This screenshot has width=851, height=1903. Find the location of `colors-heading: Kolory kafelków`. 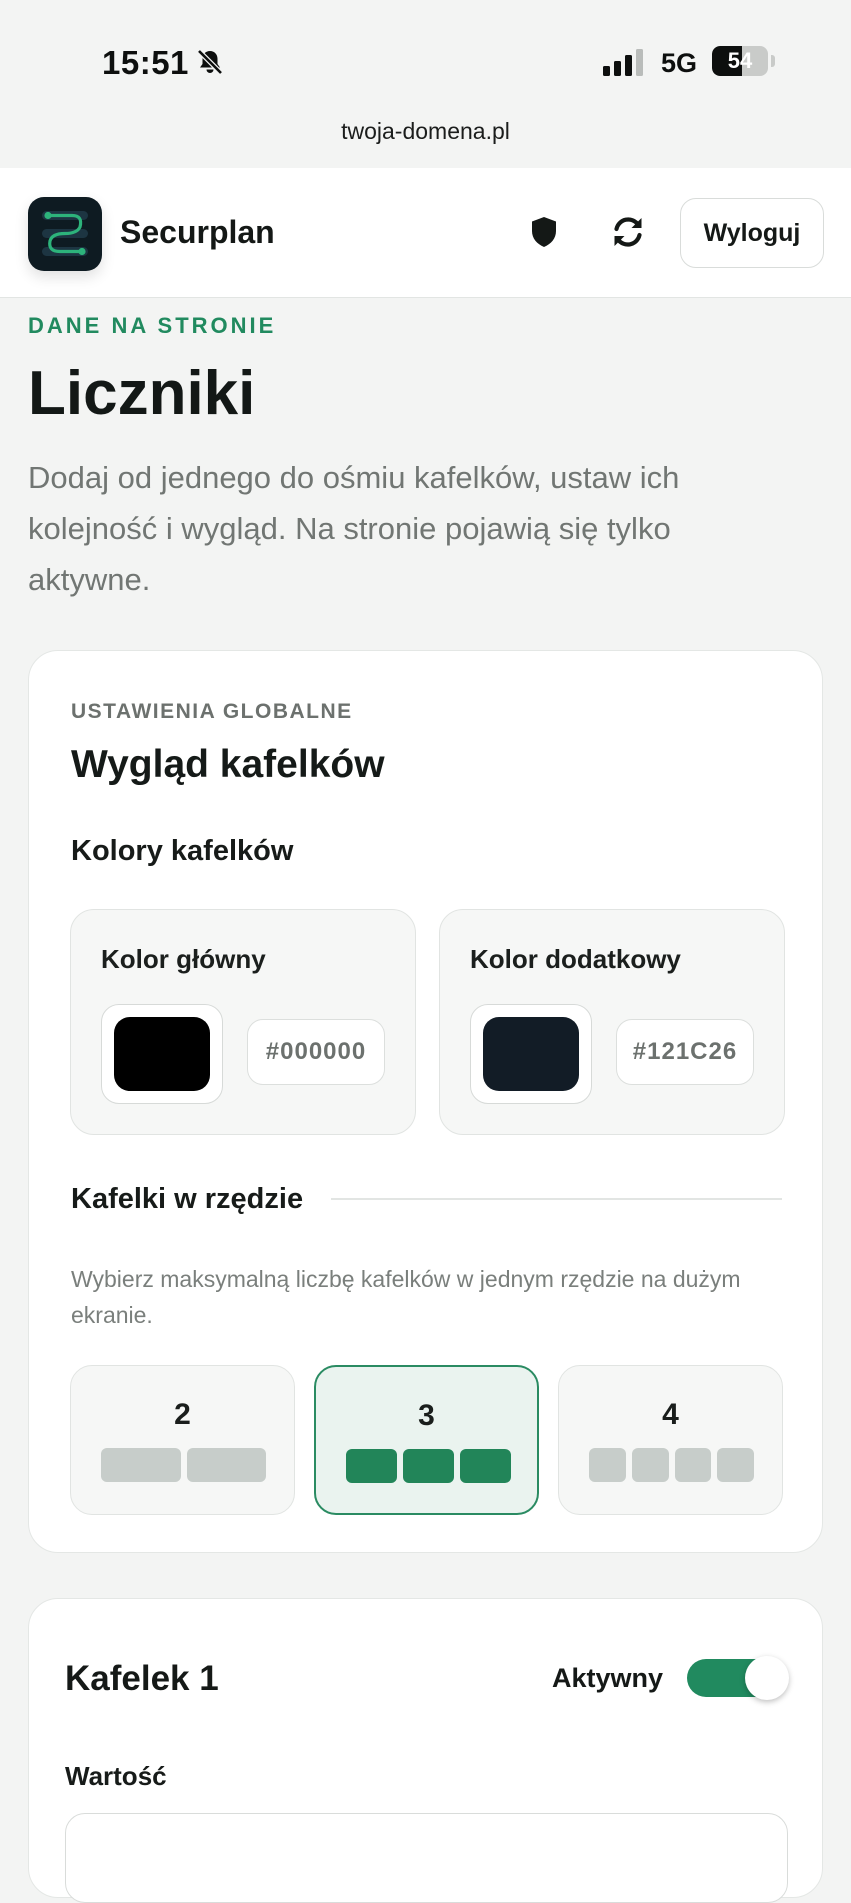

colors-heading: Kolory kafelków is located at coordinates (182, 851).